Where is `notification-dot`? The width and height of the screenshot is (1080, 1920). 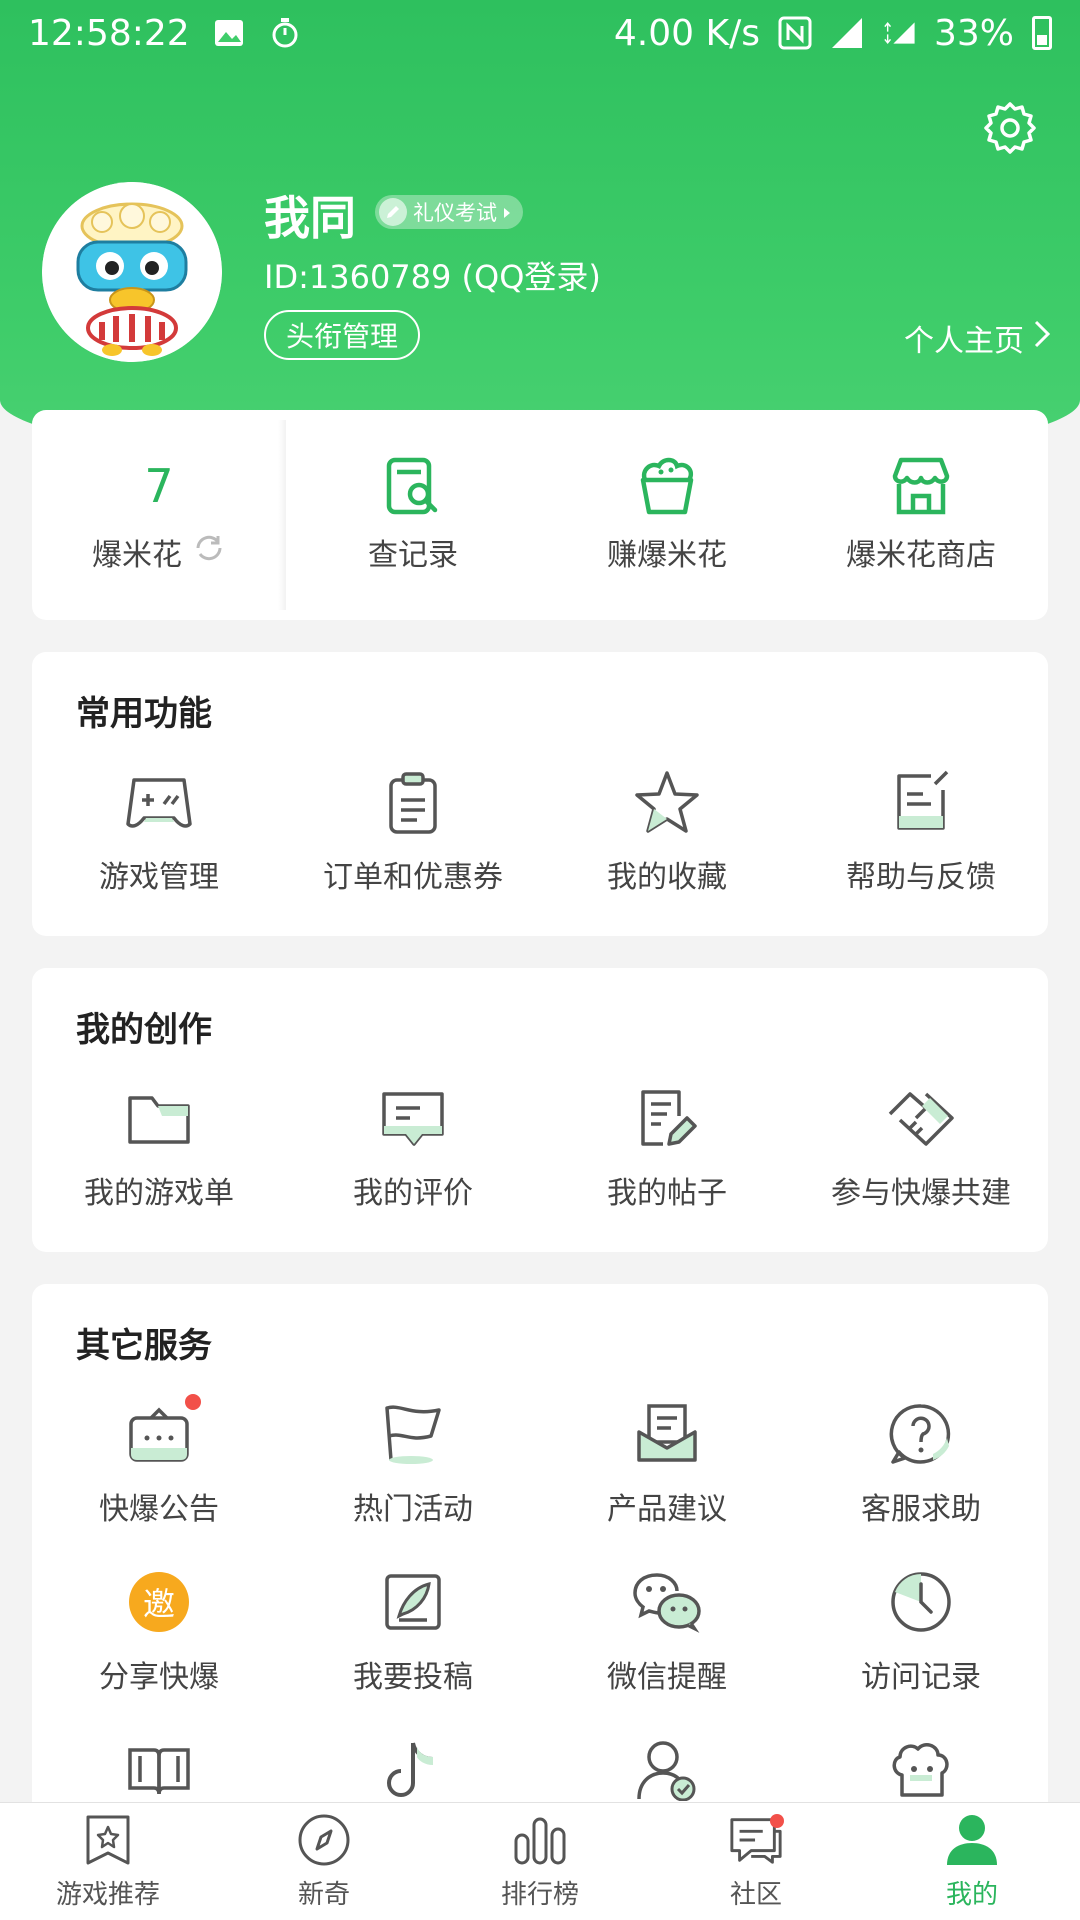
notification-dot is located at coordinates (193, 1402).